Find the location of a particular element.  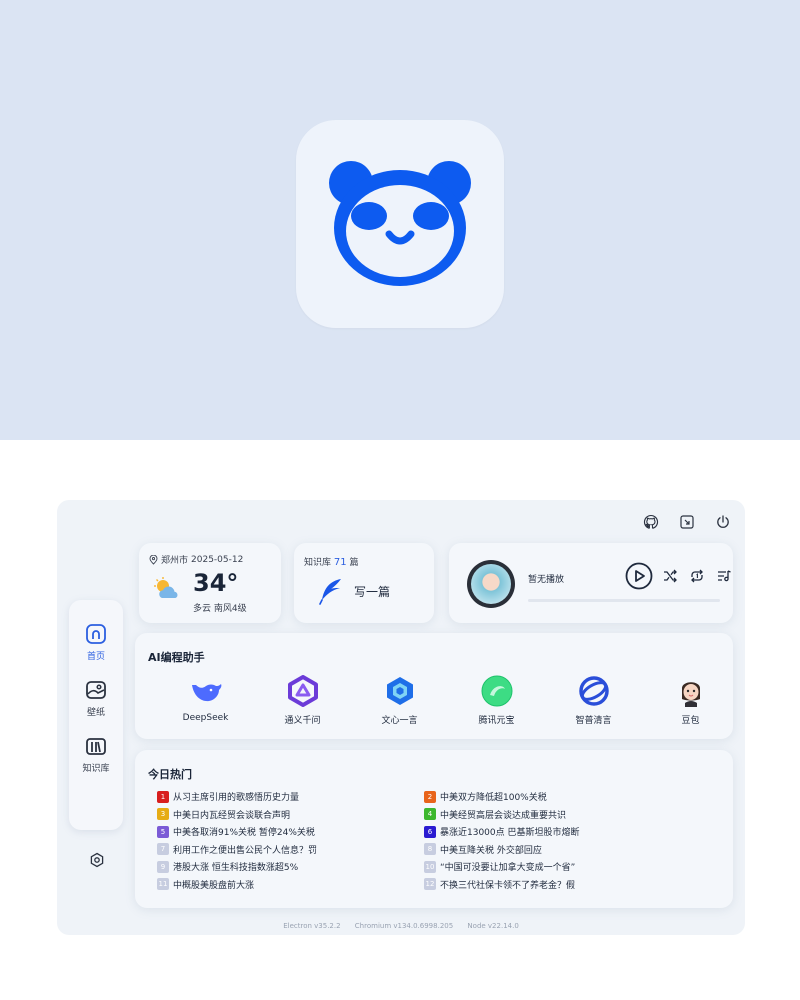

rank-badge: 12 is located at coordinates (430, 884).